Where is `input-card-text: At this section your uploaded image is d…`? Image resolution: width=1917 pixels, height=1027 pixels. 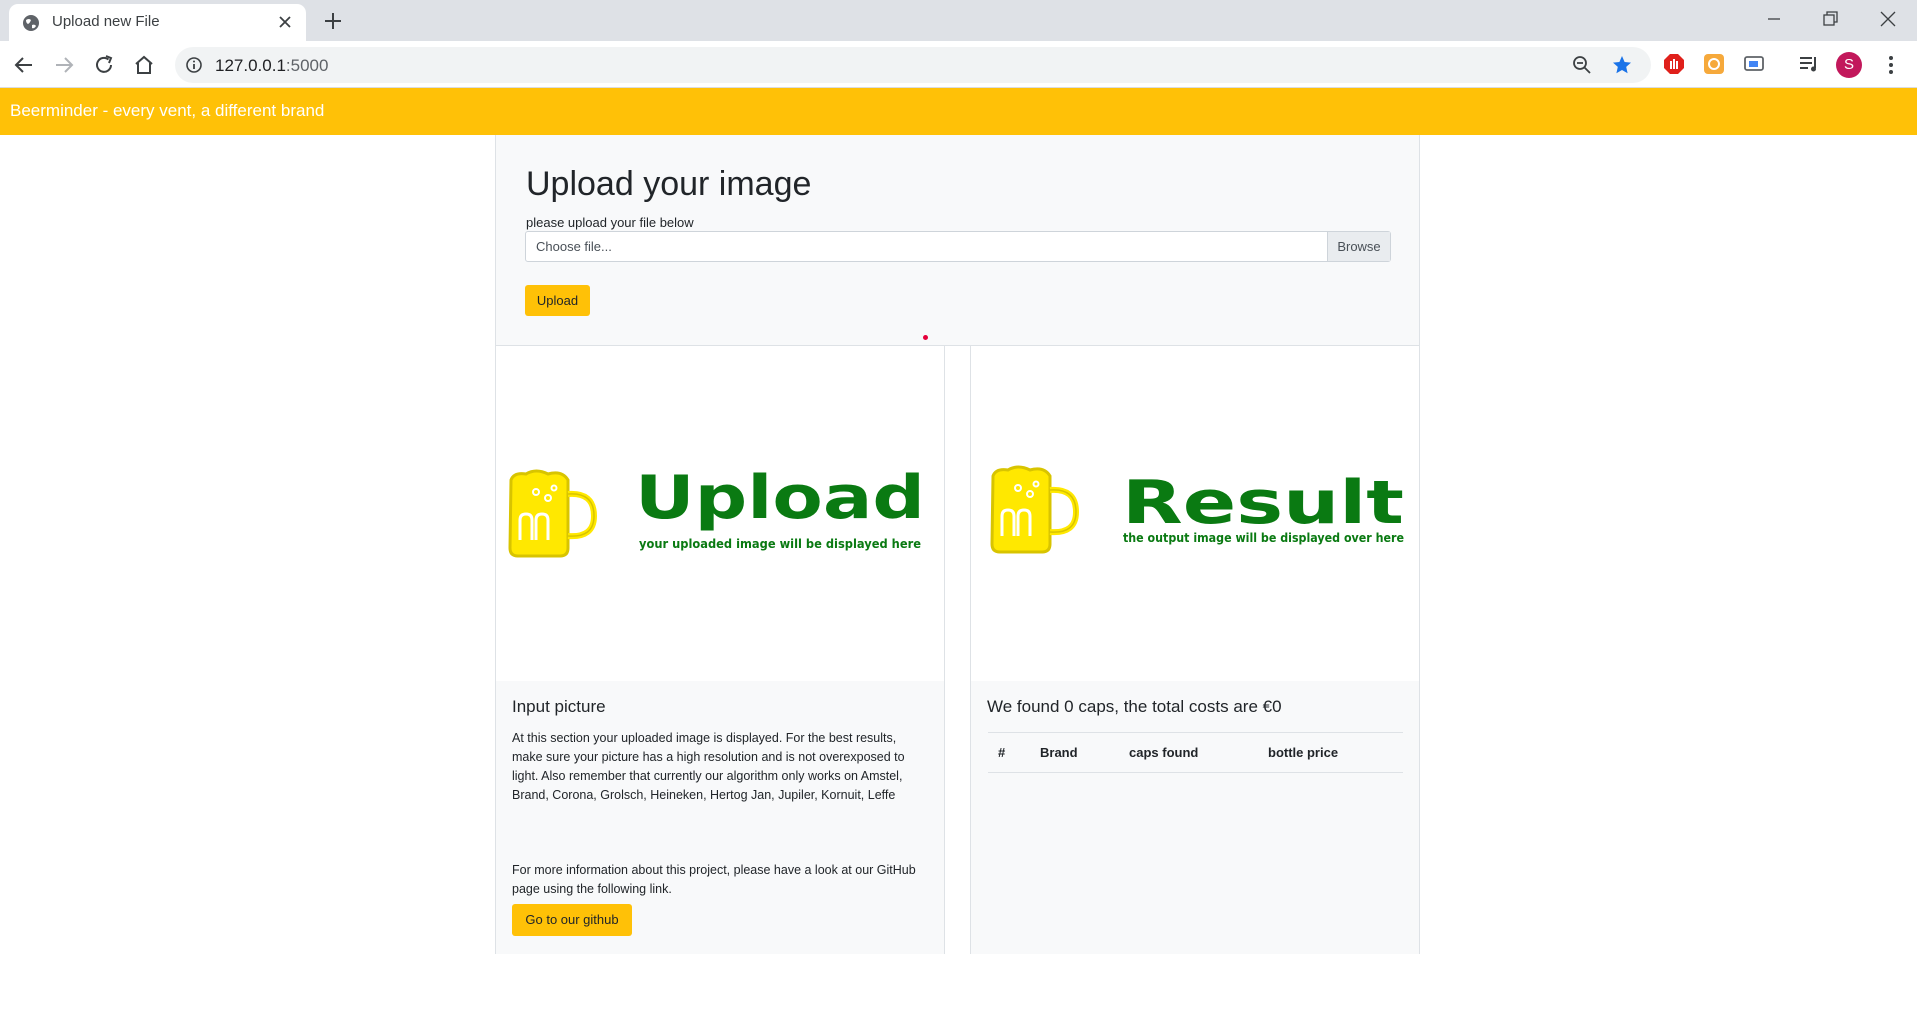
input-card-text: At this section your uploaded image is d… is located at coordinates (708, 766).